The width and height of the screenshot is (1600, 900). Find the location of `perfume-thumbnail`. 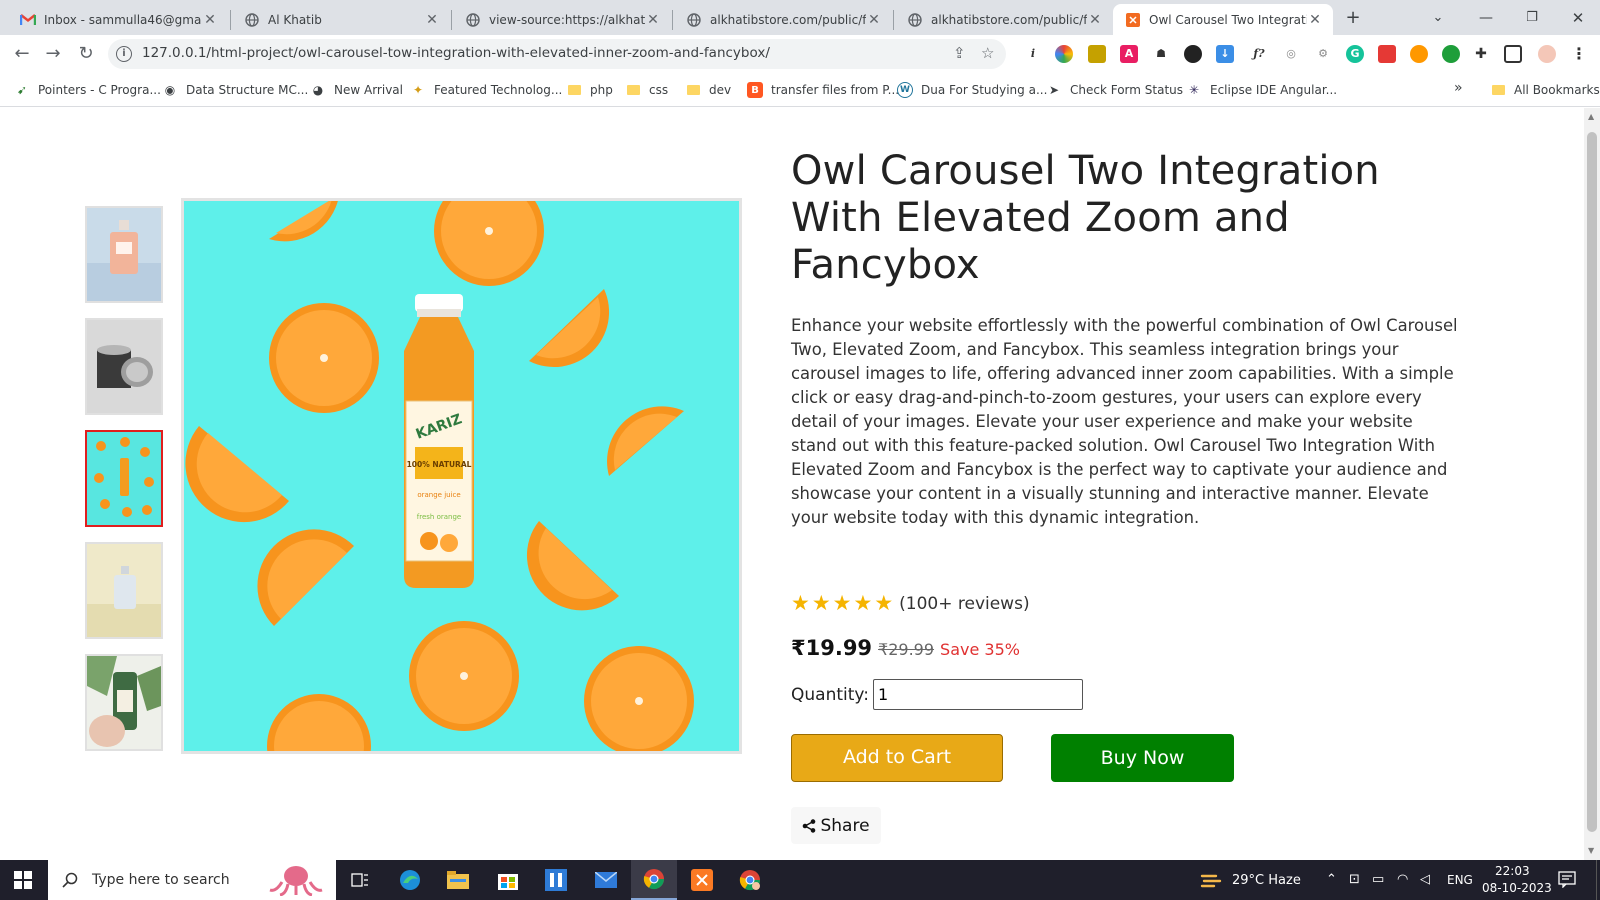

perfume-thumbnail is located at coordinates (124, 254).